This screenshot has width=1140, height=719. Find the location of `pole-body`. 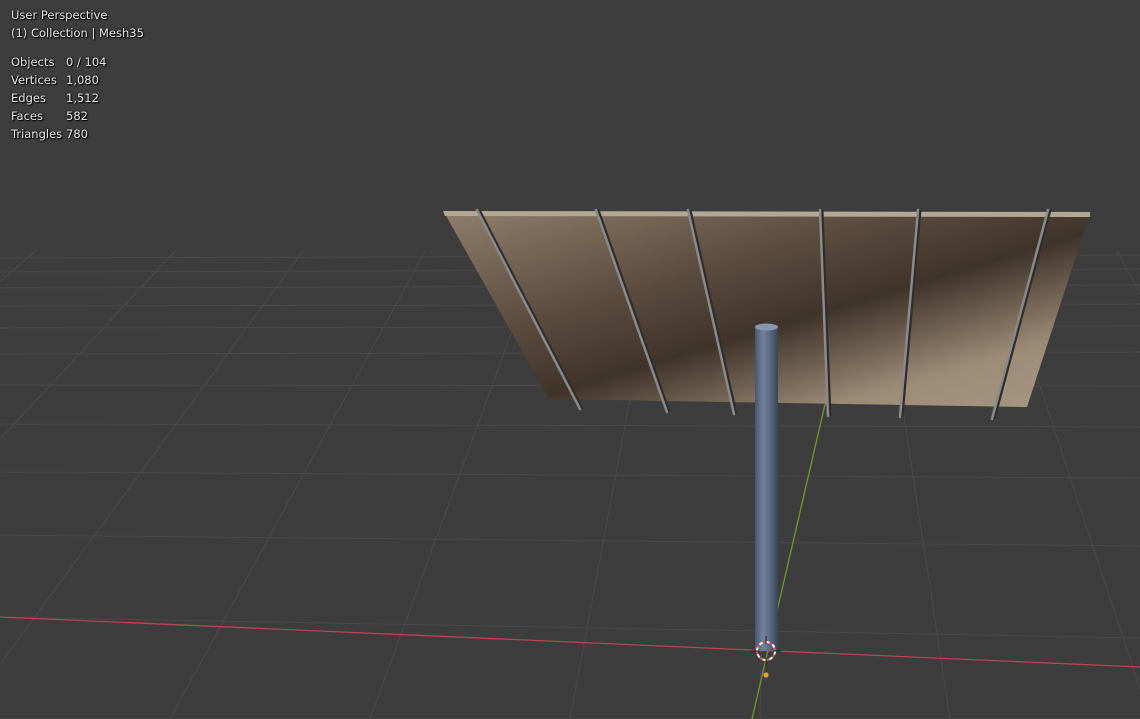

pole-body is located at coordinates (766, 489).